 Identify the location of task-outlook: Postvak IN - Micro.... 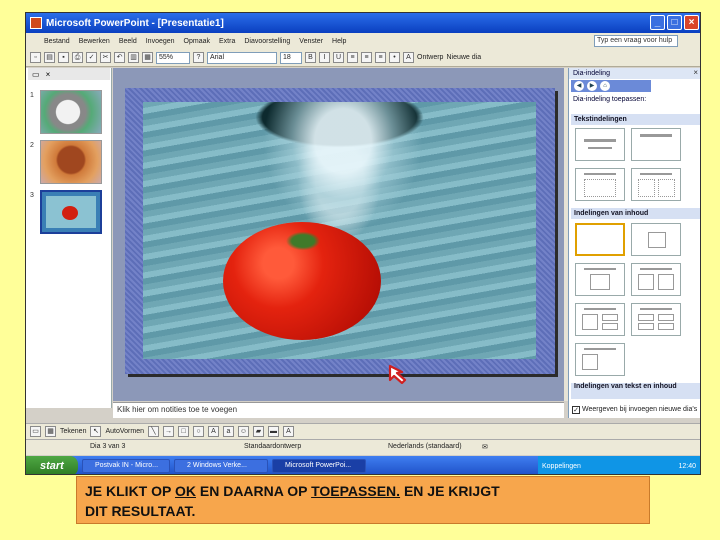
(126, 466).